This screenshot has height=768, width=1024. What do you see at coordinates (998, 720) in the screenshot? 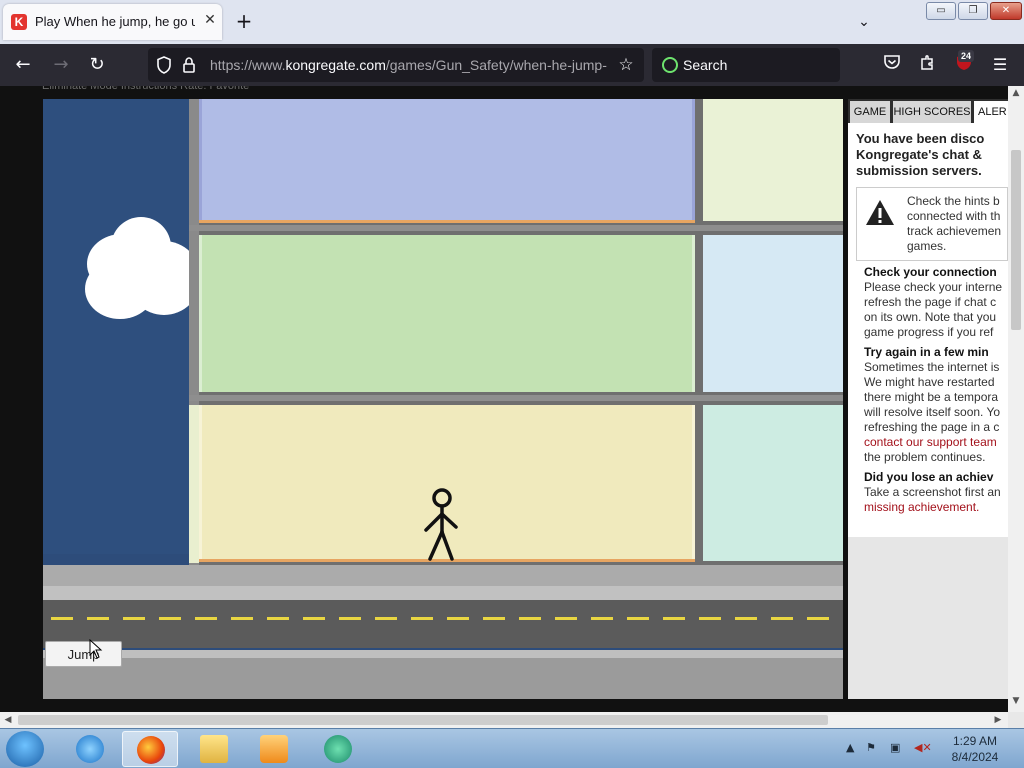
I see `scroll-right-icon: ▶` at bounding box center [998, 720].